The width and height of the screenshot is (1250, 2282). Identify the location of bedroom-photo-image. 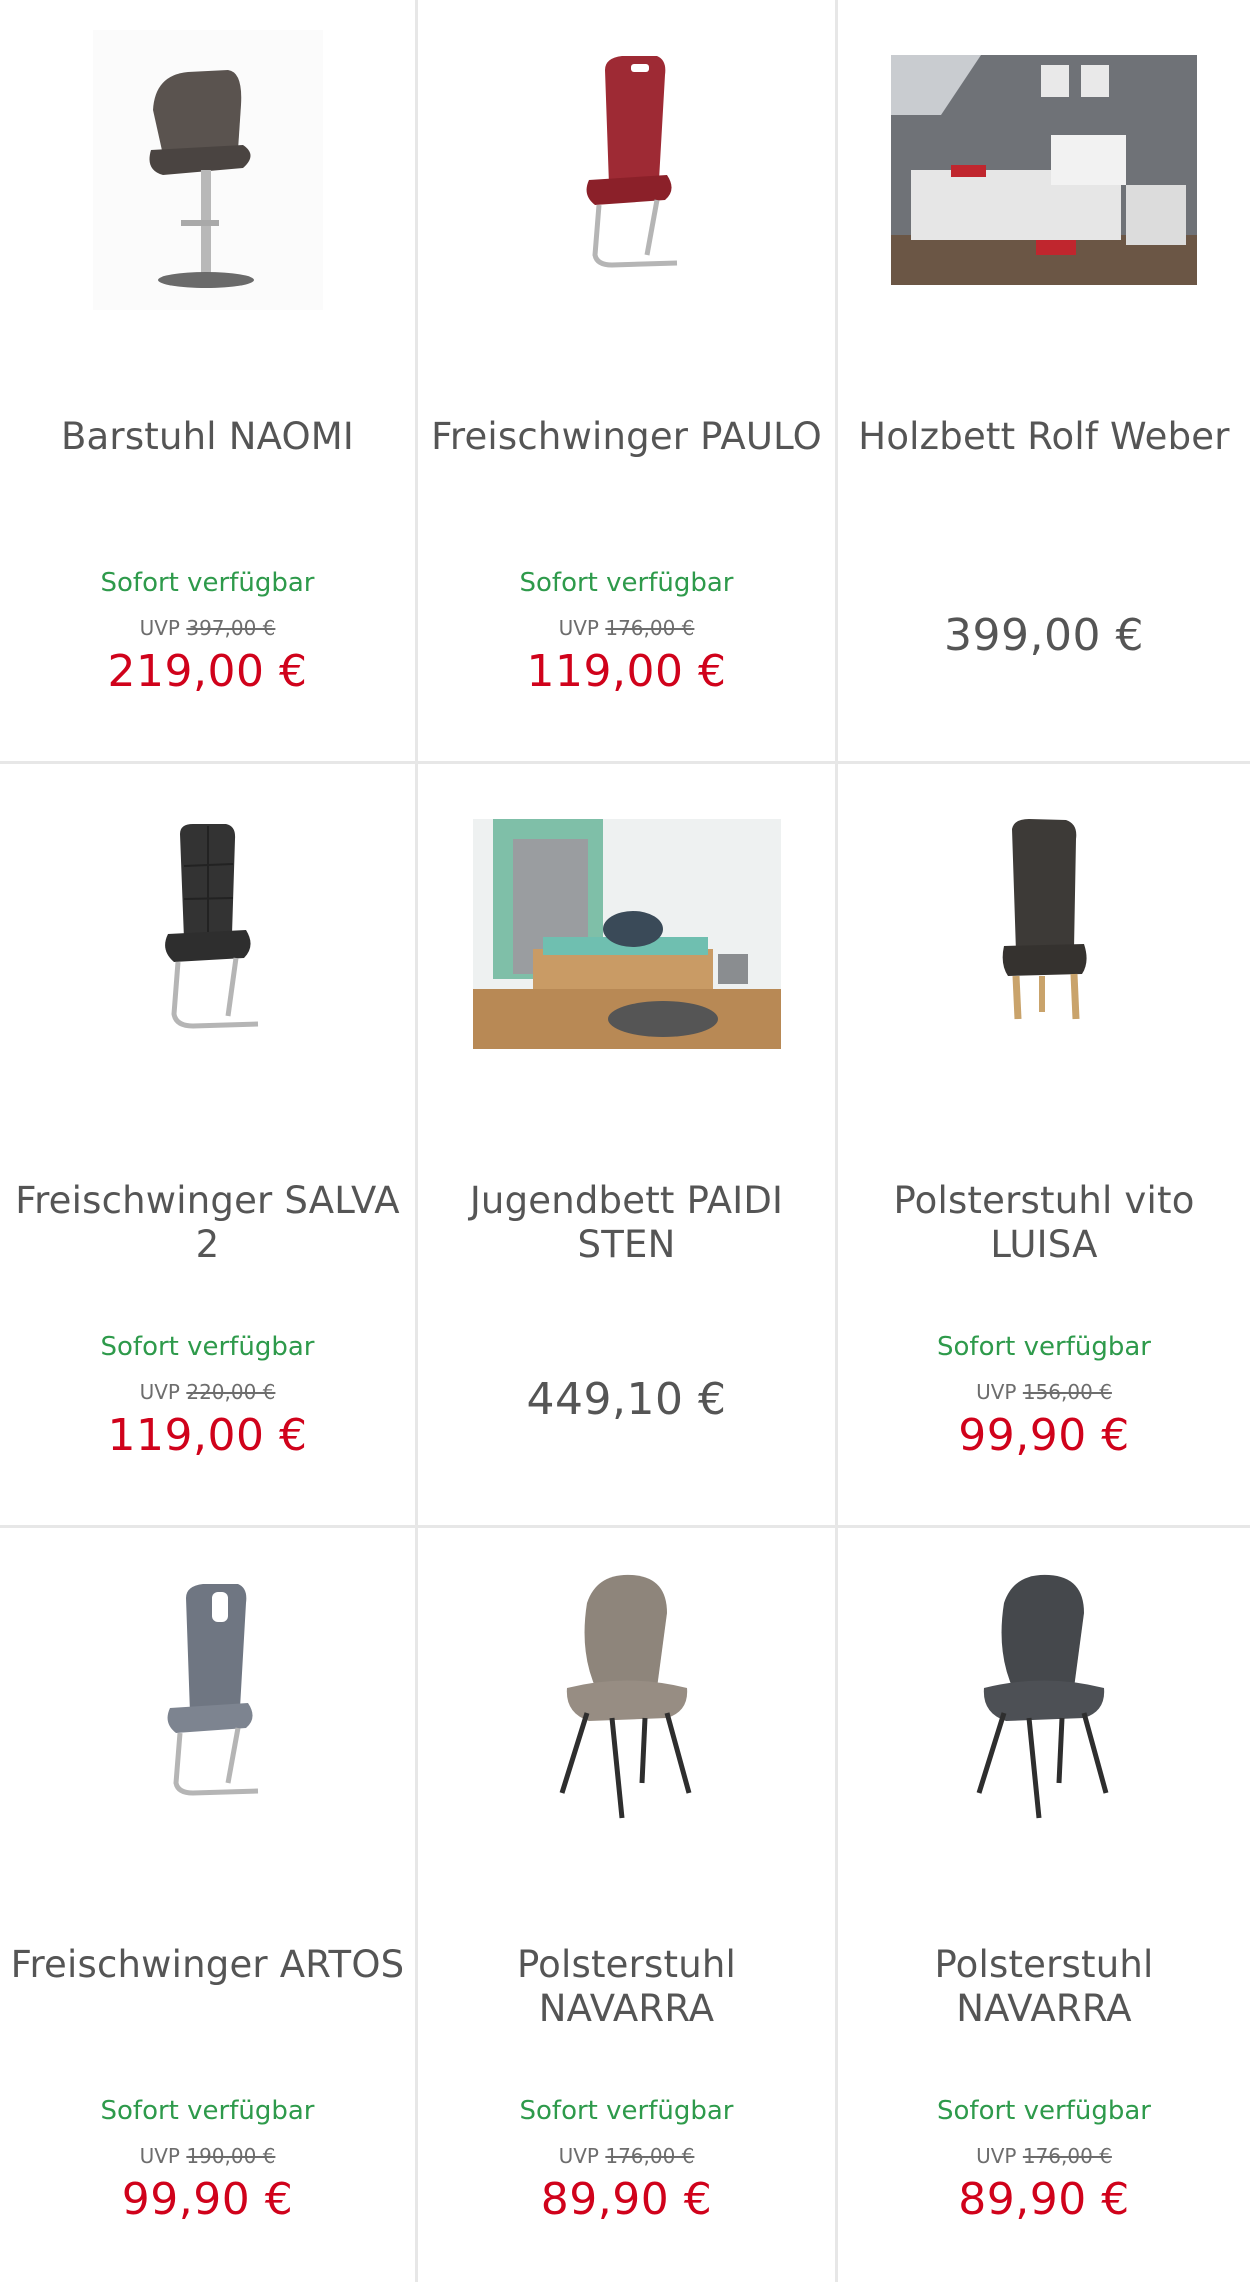
(1044, 170).